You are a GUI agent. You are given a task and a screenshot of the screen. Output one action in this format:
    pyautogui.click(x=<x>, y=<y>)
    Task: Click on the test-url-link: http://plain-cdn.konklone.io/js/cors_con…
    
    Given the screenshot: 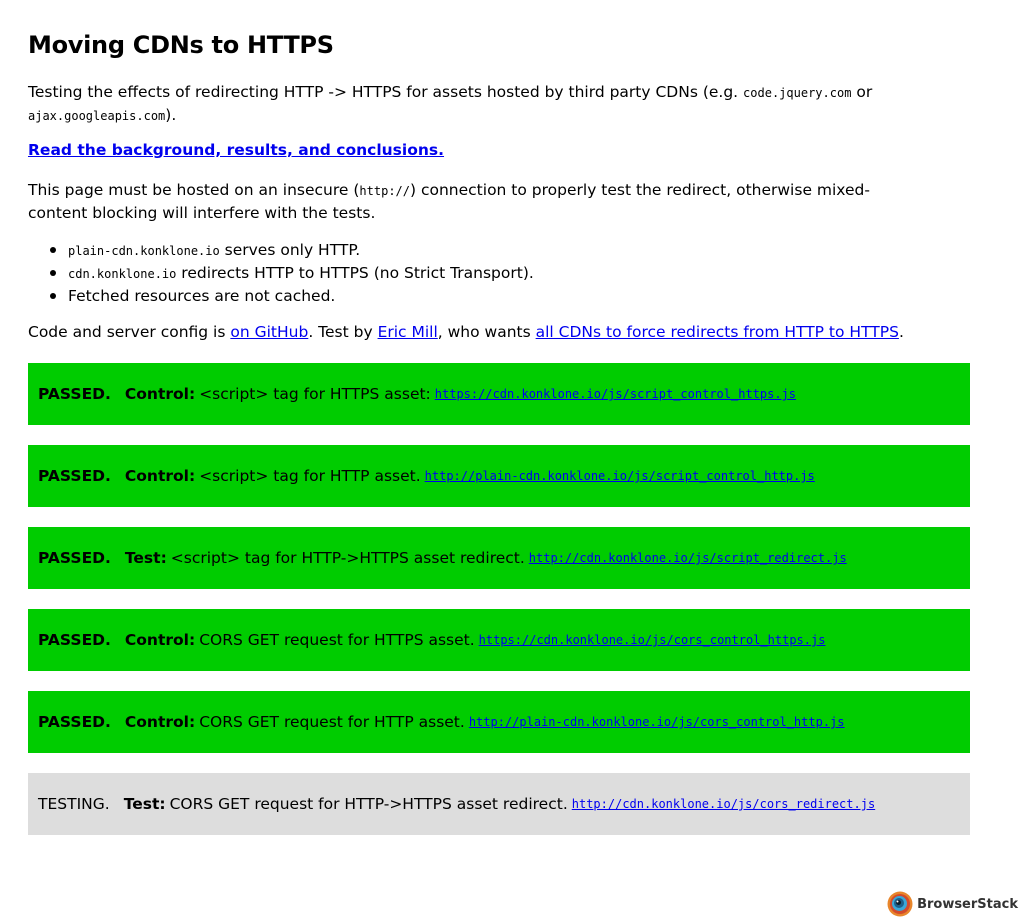 What is the action you would take?
    pyautogui.click(x=657, y=722)
    